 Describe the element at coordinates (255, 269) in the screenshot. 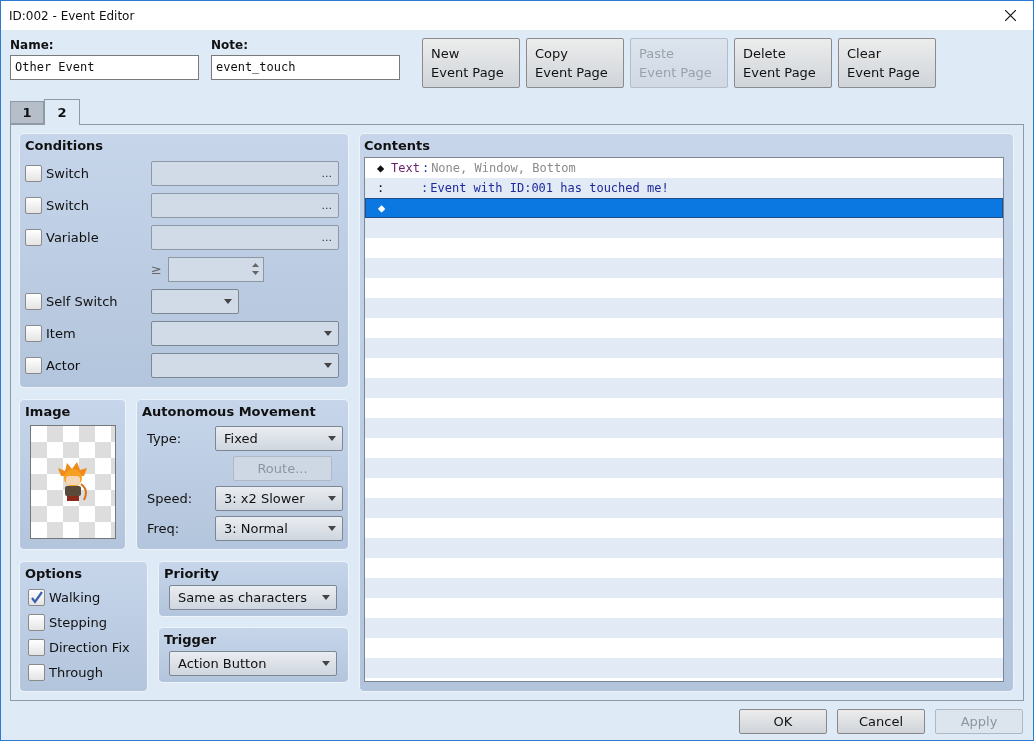

I see `spinner-arrows-icon` at that location.